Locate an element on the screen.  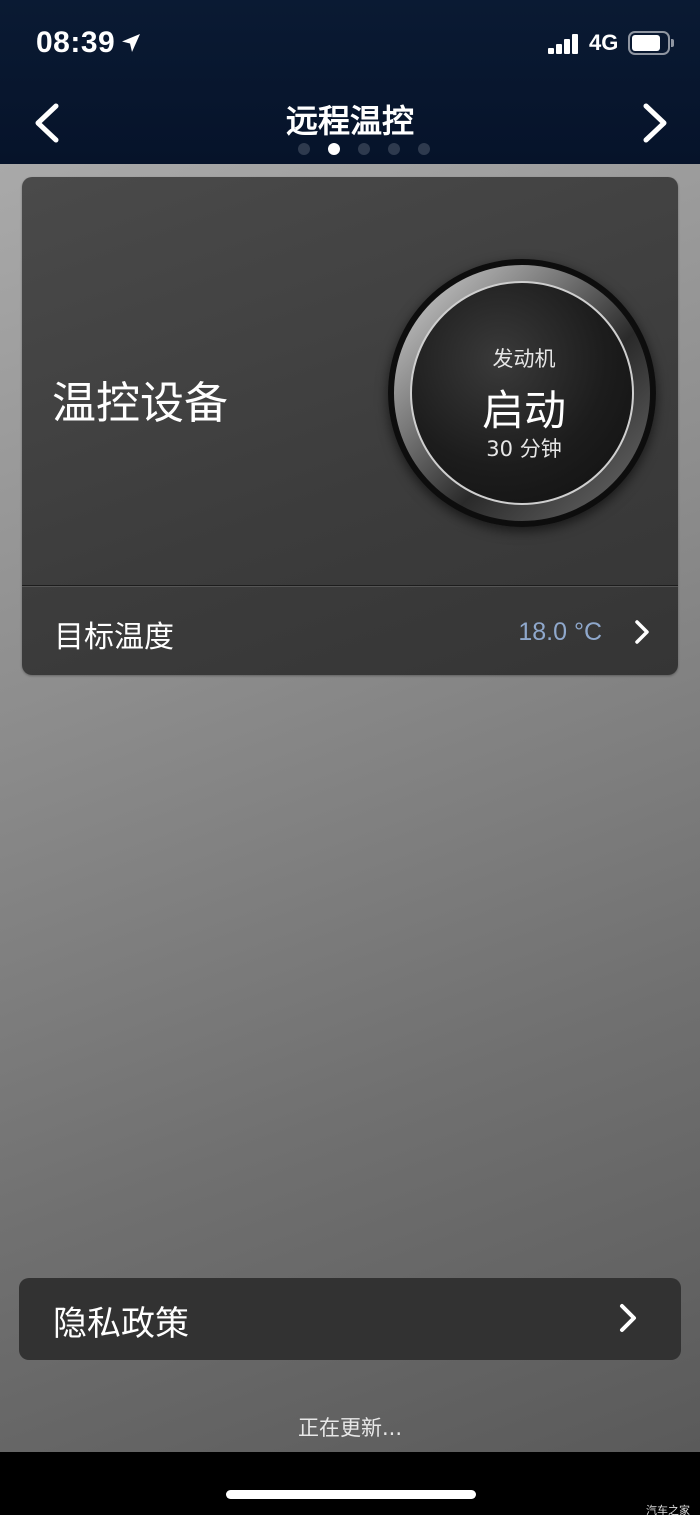
status-bar: 08:39 4G is located at coordinates (350, 40).